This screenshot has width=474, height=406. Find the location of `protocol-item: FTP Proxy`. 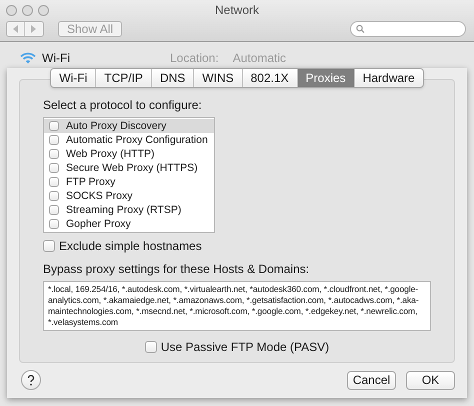

protocol-item: FTP Proxy is located at coordinates (129, 182).